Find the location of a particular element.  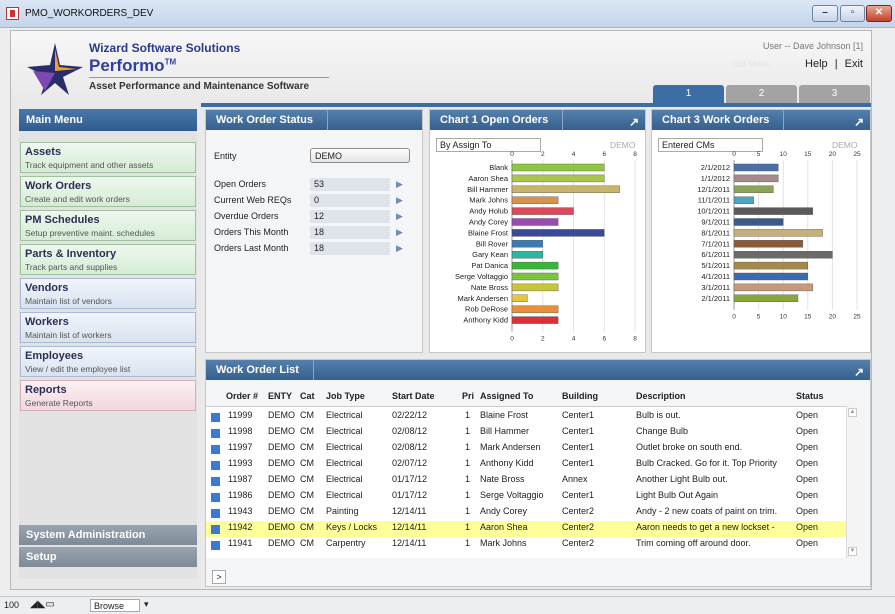

cell-pri: 1 is located at coordinates (468, 543).